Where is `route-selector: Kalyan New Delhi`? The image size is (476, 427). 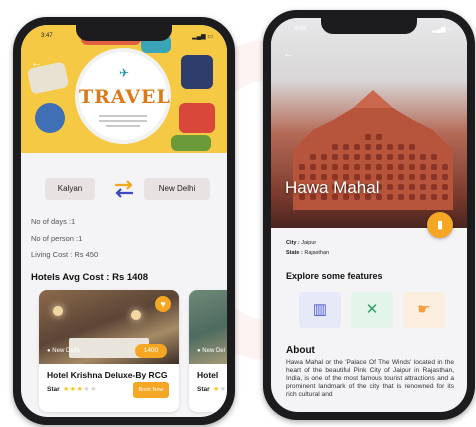 route-selector: Kalyan New Delhi is located at coordinates (124, 190).